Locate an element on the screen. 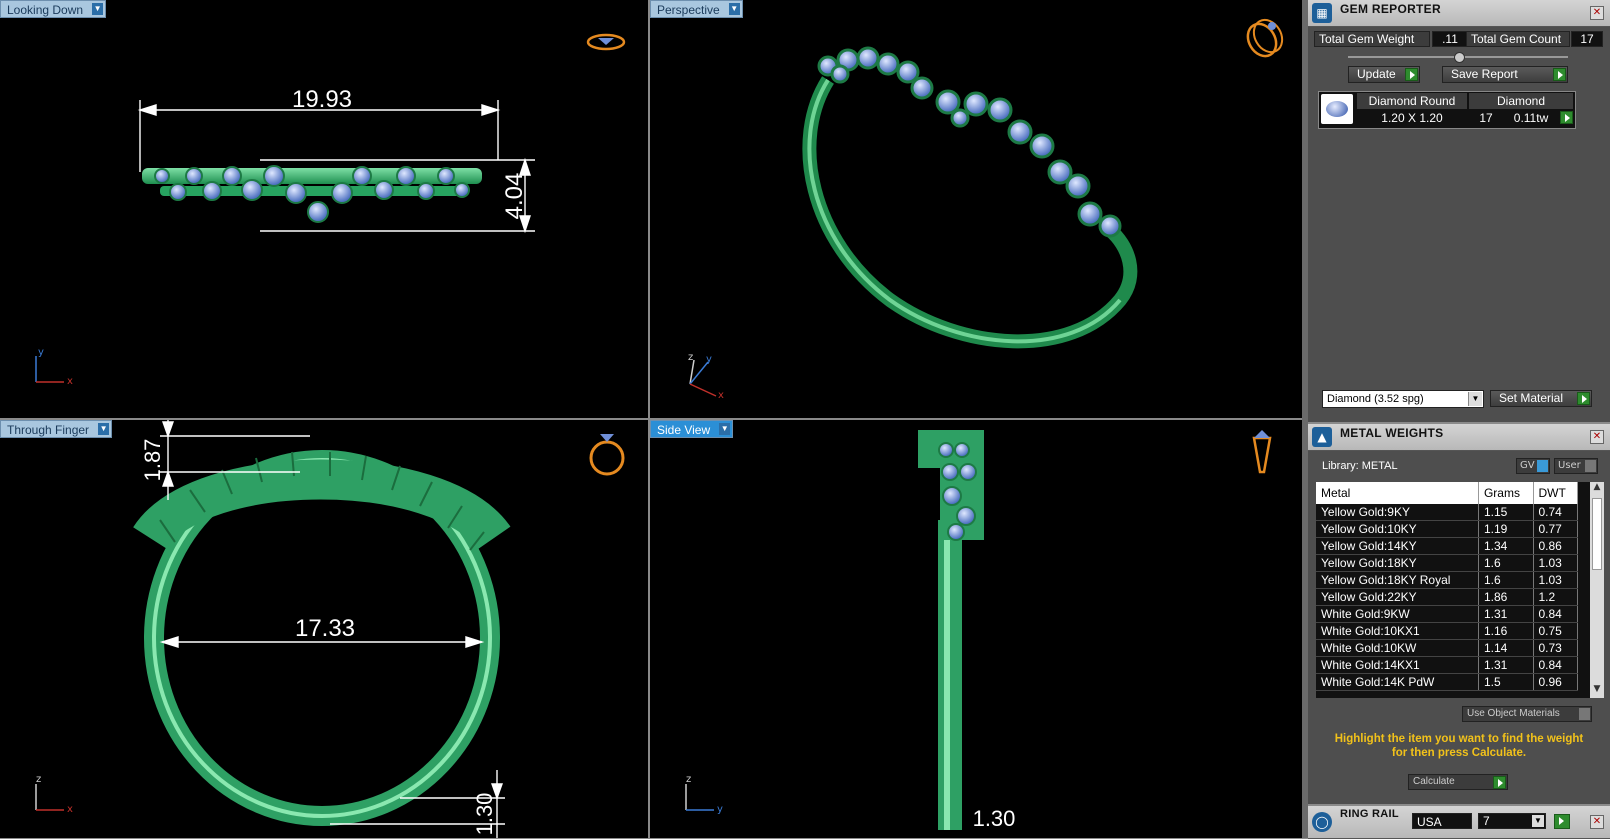  table-cell: 0.74 is located at coordinates (1555, 512).